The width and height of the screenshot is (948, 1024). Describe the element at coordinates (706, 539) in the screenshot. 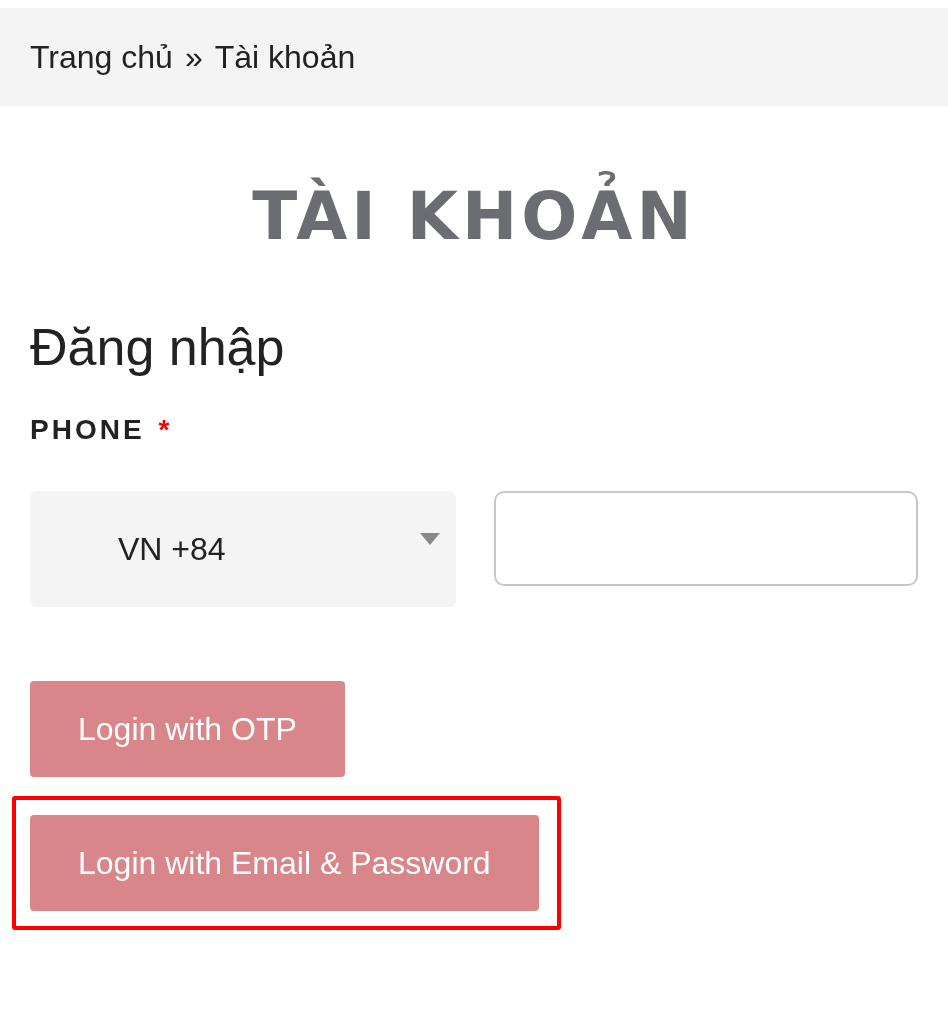

I see `phone-input-field` at that location.